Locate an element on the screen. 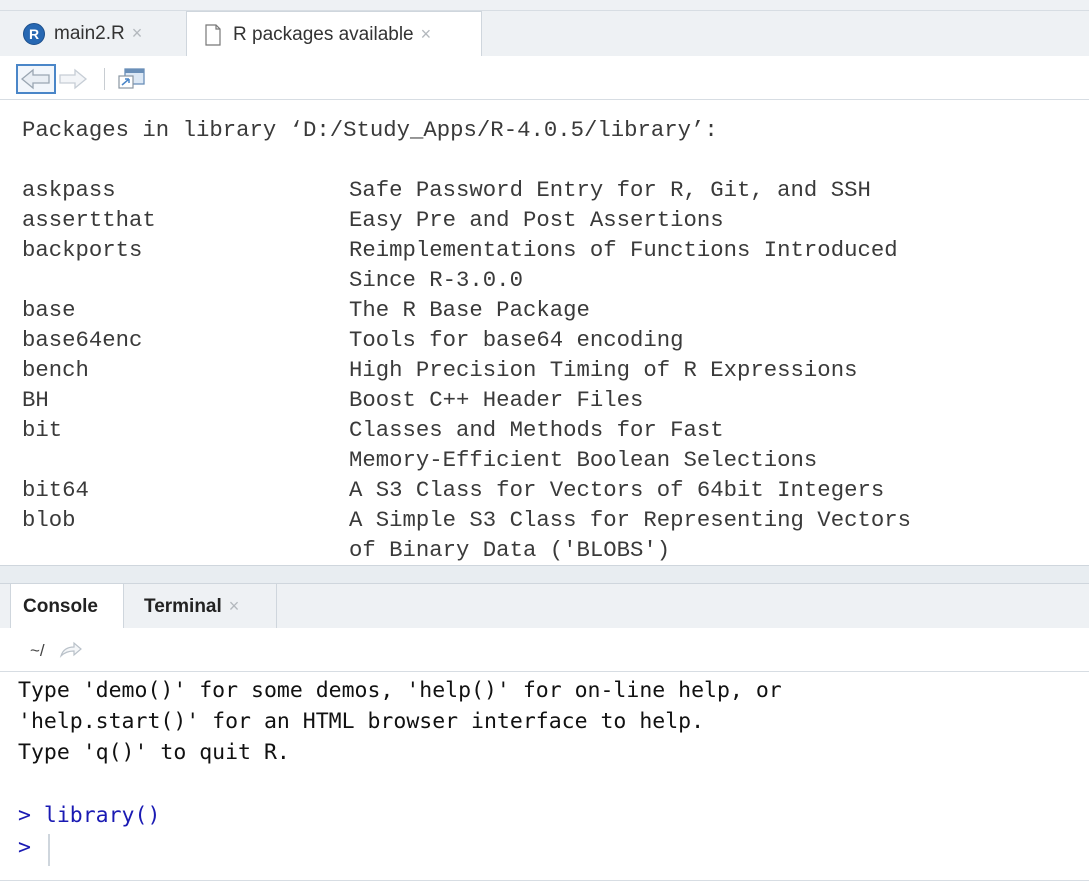  package-row: BH Boost C++ Header Files is located at coordinates (544, 402).